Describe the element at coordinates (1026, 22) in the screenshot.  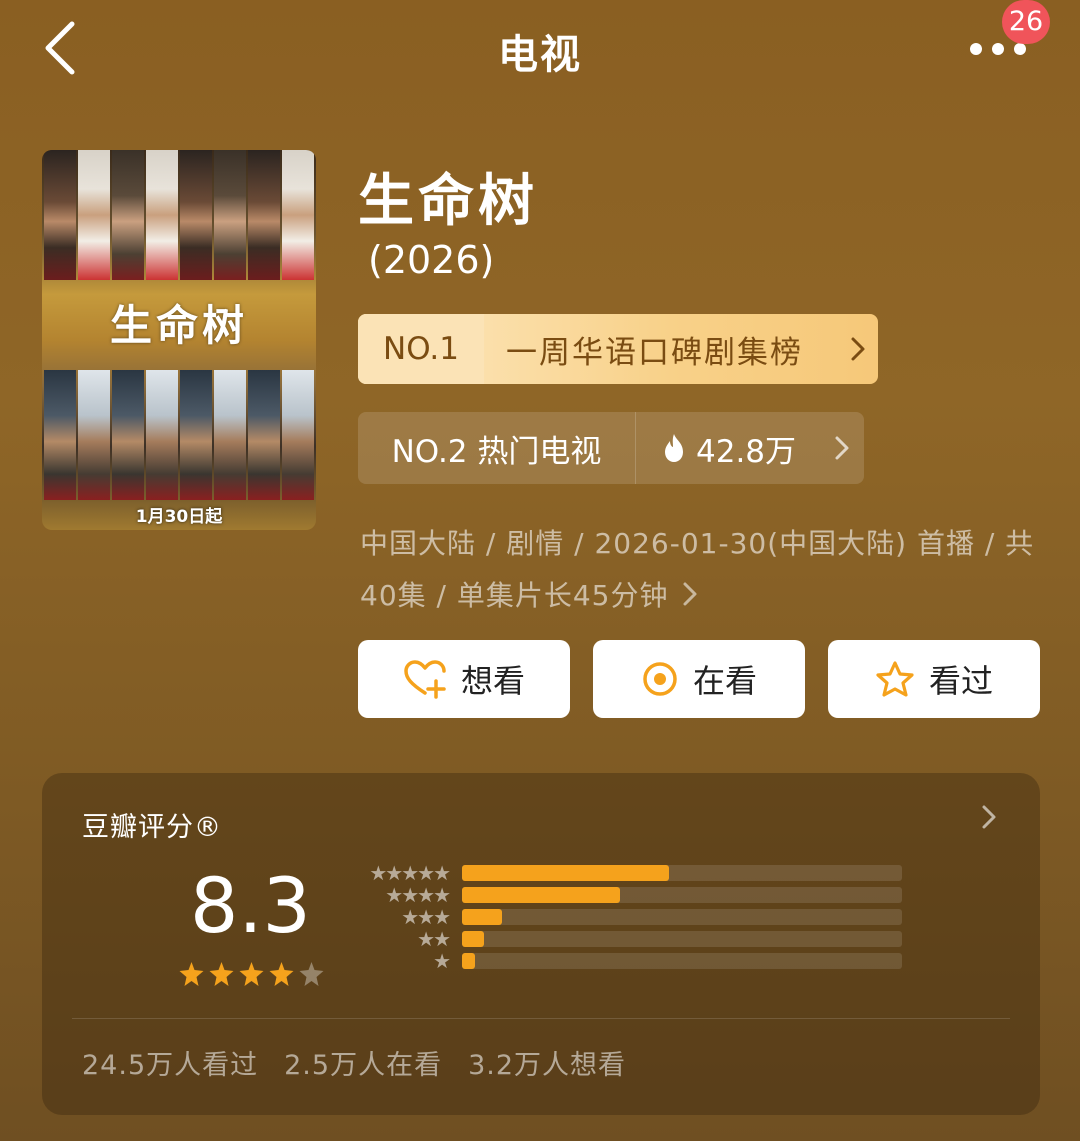
I see `notification-badge: 26` at that location.